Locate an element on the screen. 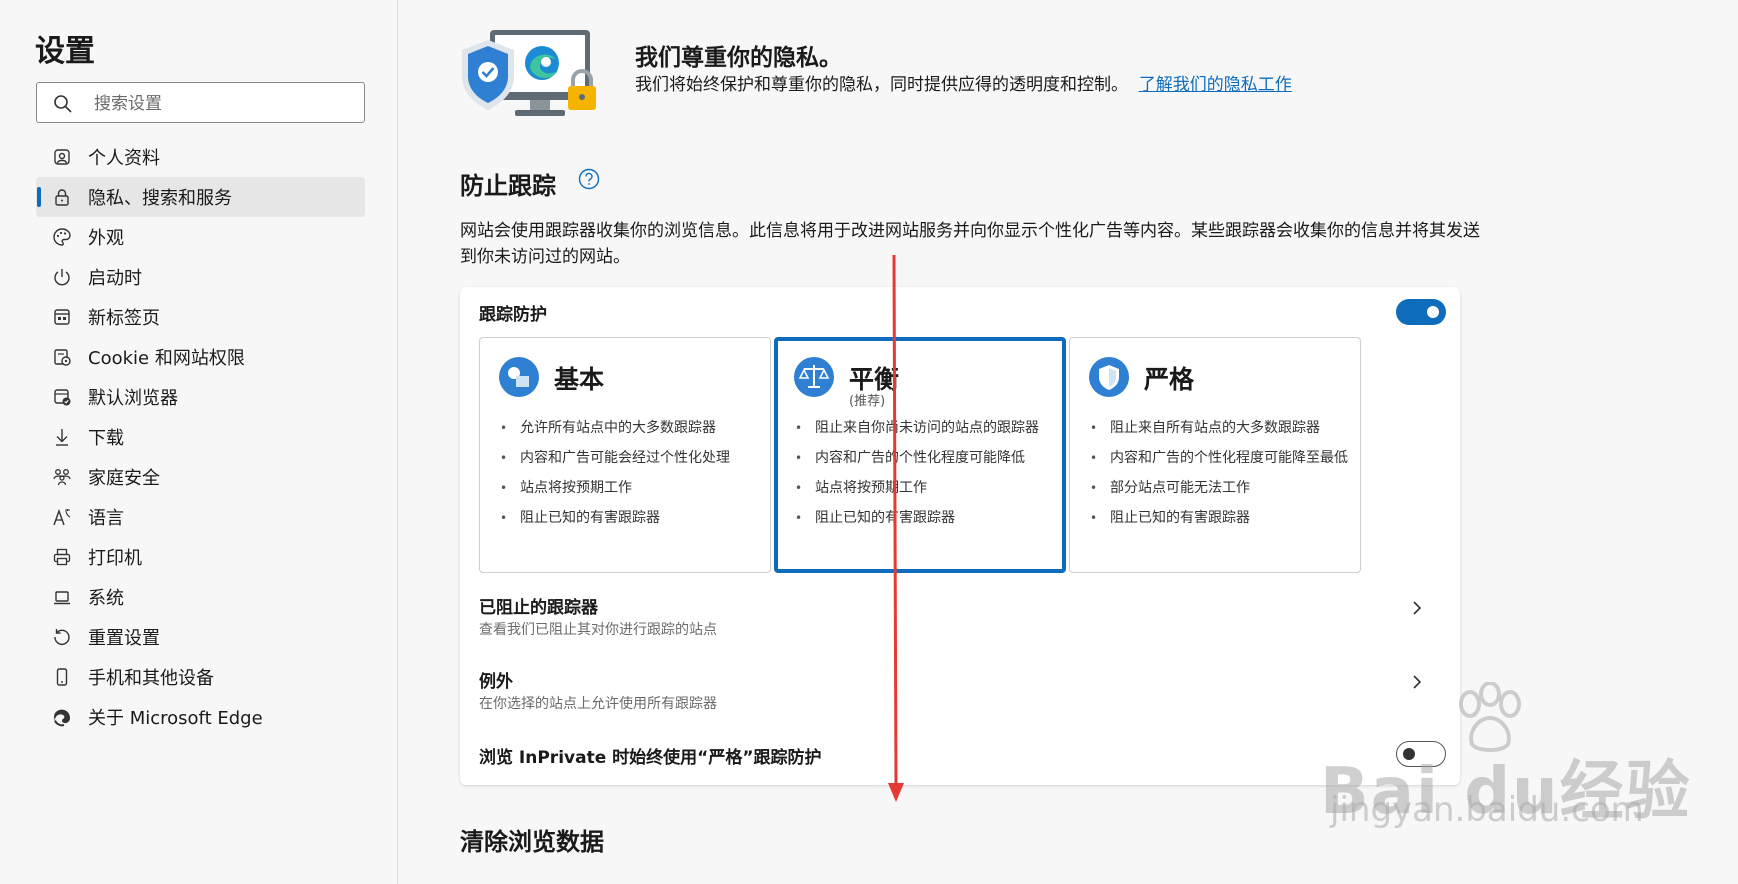  sidebar-item-label: 外观 is located at coordinates (106, 238).